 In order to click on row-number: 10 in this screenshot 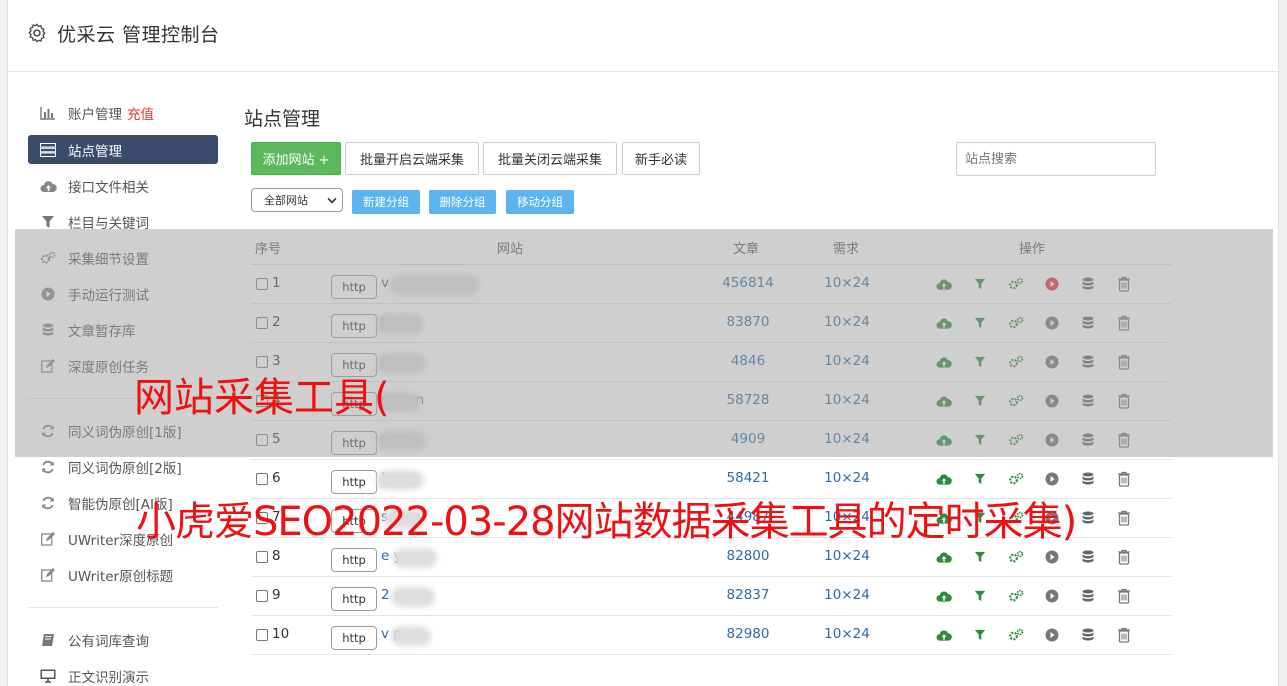, I will do `click(281, 634)`.